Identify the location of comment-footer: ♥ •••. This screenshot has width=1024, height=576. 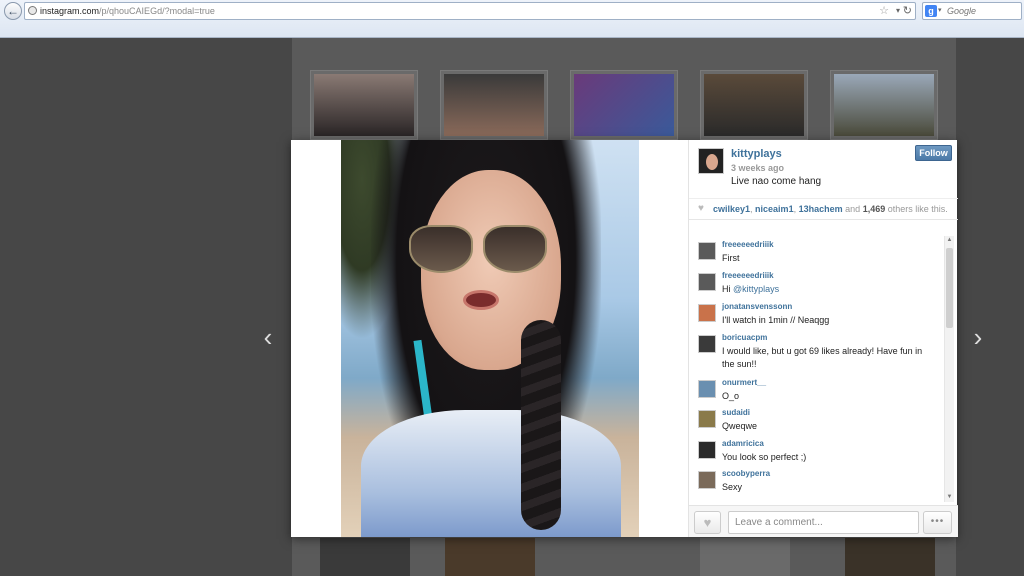
(823, 521).